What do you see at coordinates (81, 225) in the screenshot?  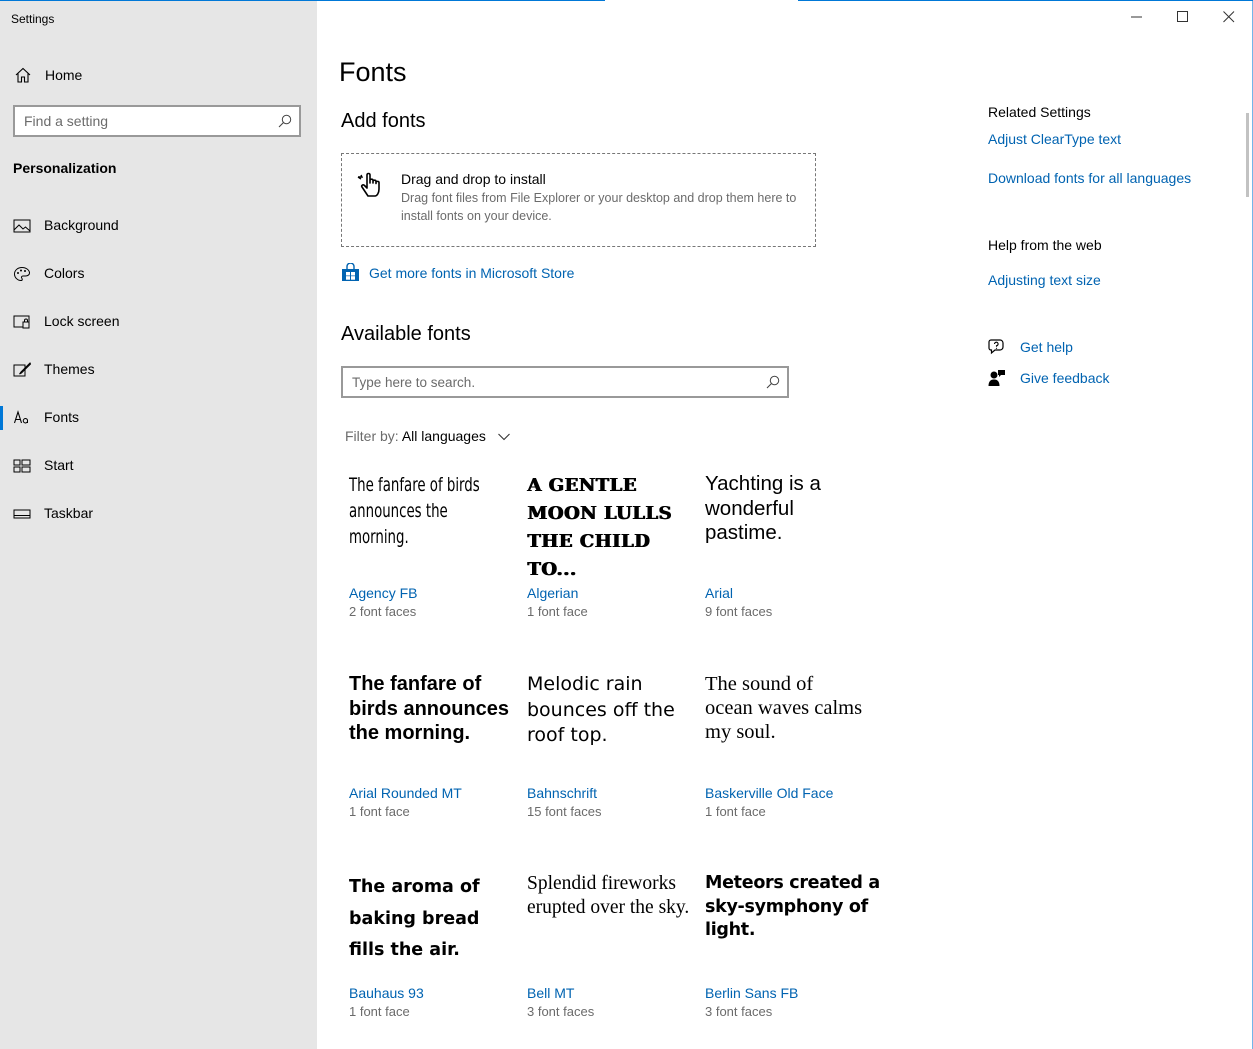 I see `sidebar-item-label: Background` at bounding box center [81, 225].